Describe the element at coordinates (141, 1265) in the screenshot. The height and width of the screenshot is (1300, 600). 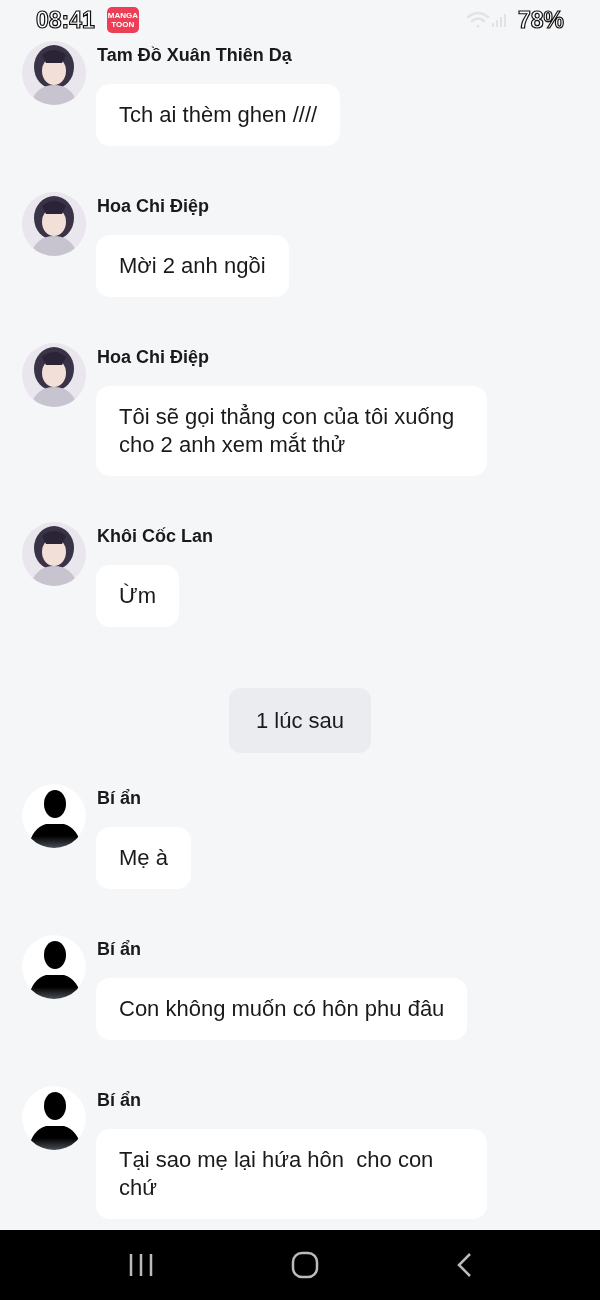
I see `recent-apps-icon` at that location.